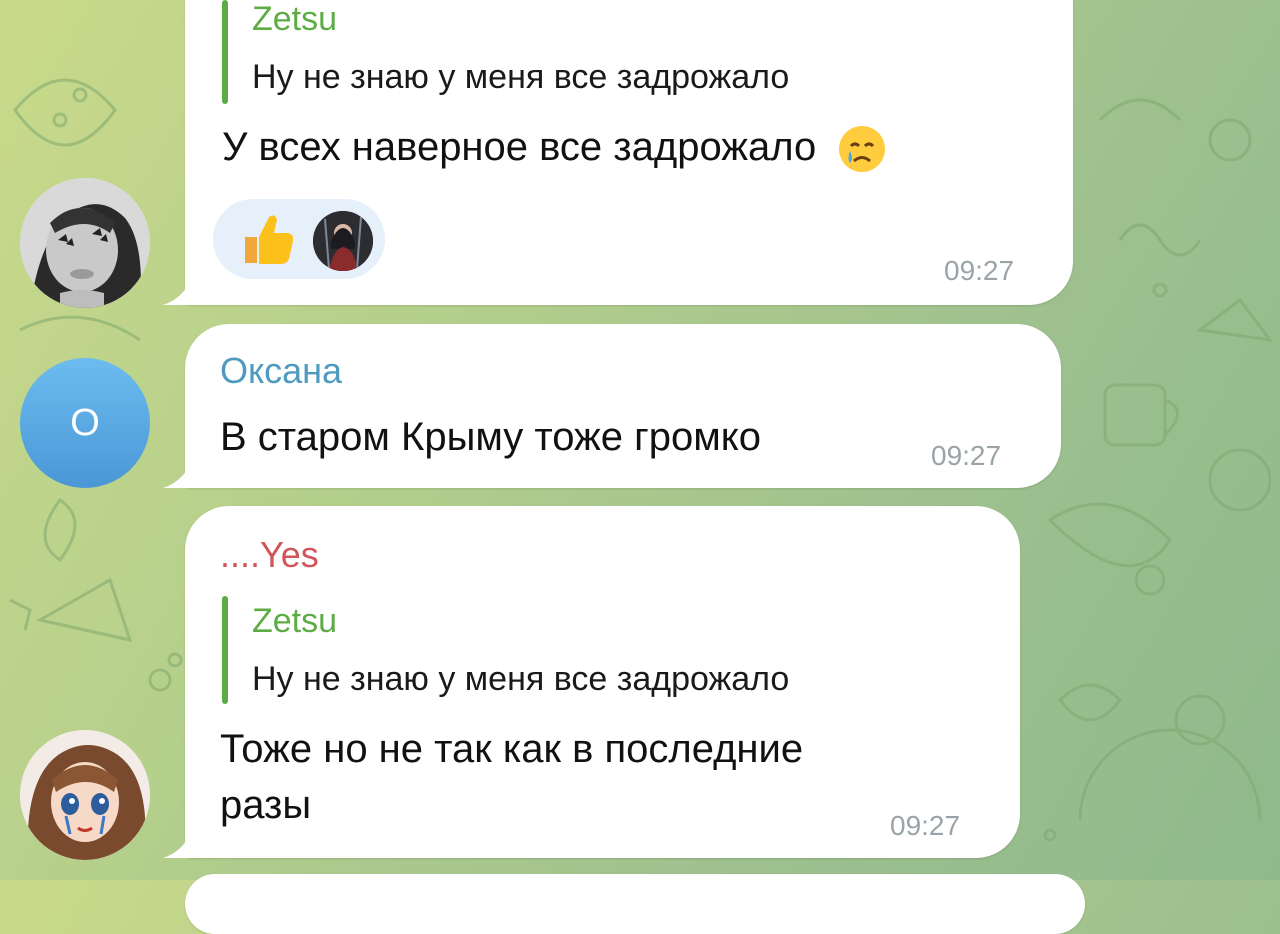  What do you see at coordinates (512, 749) in the screenshot?
I see `message-text-line-1: Тоже но не так как в последние` at bounding box center [512, 749].